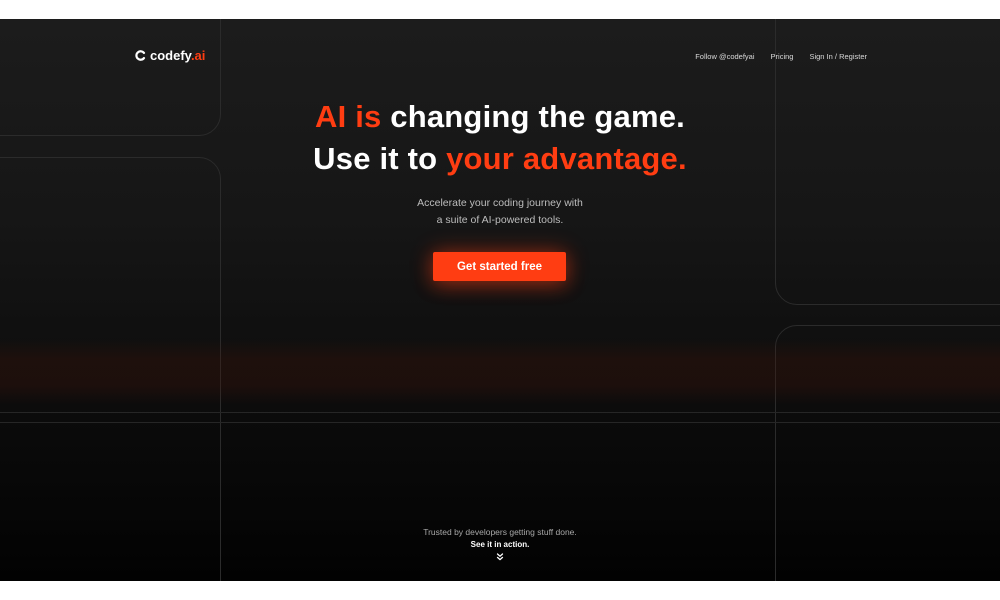 Image resolution: width=1000 pixels, height=600 pixels. I want to click on hero-subtitle-line-2: a suite of AI-powered tools., so click(500, 220).